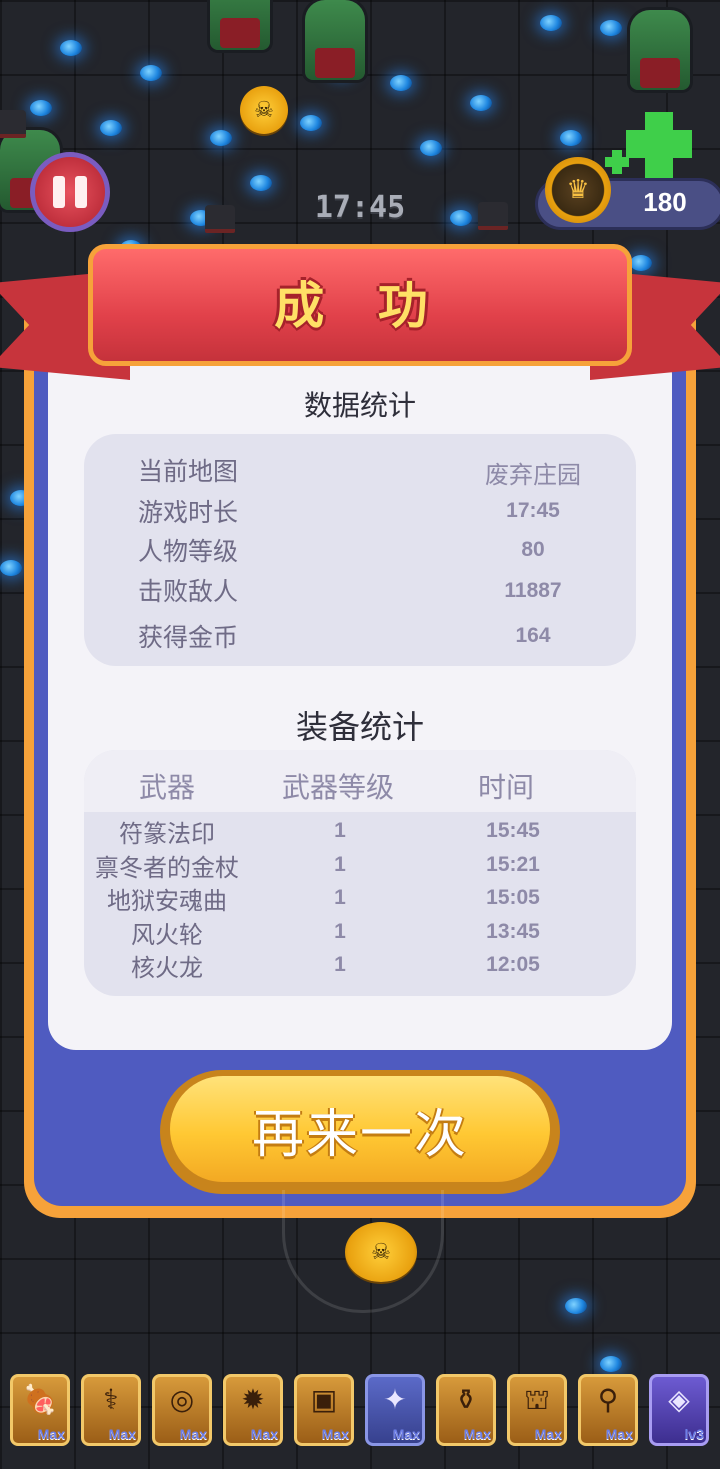 This screenshot has height=1469, width=720. Describe the element at coordinates (665, 202) in the screenshot. I see `coin-count: 180` at that location.